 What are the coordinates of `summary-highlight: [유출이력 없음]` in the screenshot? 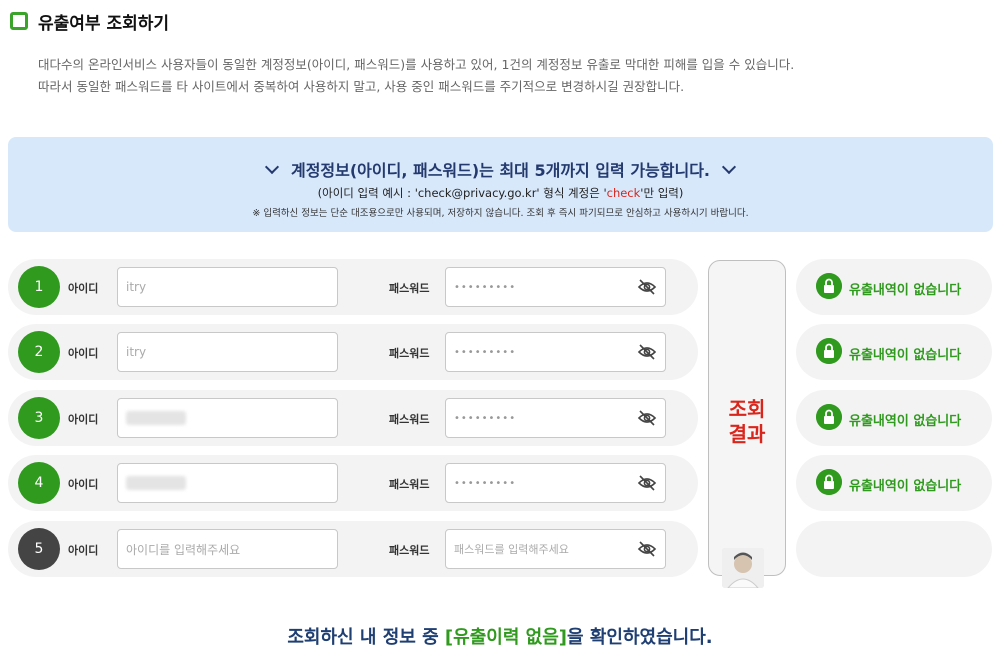 It's located at (506, 637).